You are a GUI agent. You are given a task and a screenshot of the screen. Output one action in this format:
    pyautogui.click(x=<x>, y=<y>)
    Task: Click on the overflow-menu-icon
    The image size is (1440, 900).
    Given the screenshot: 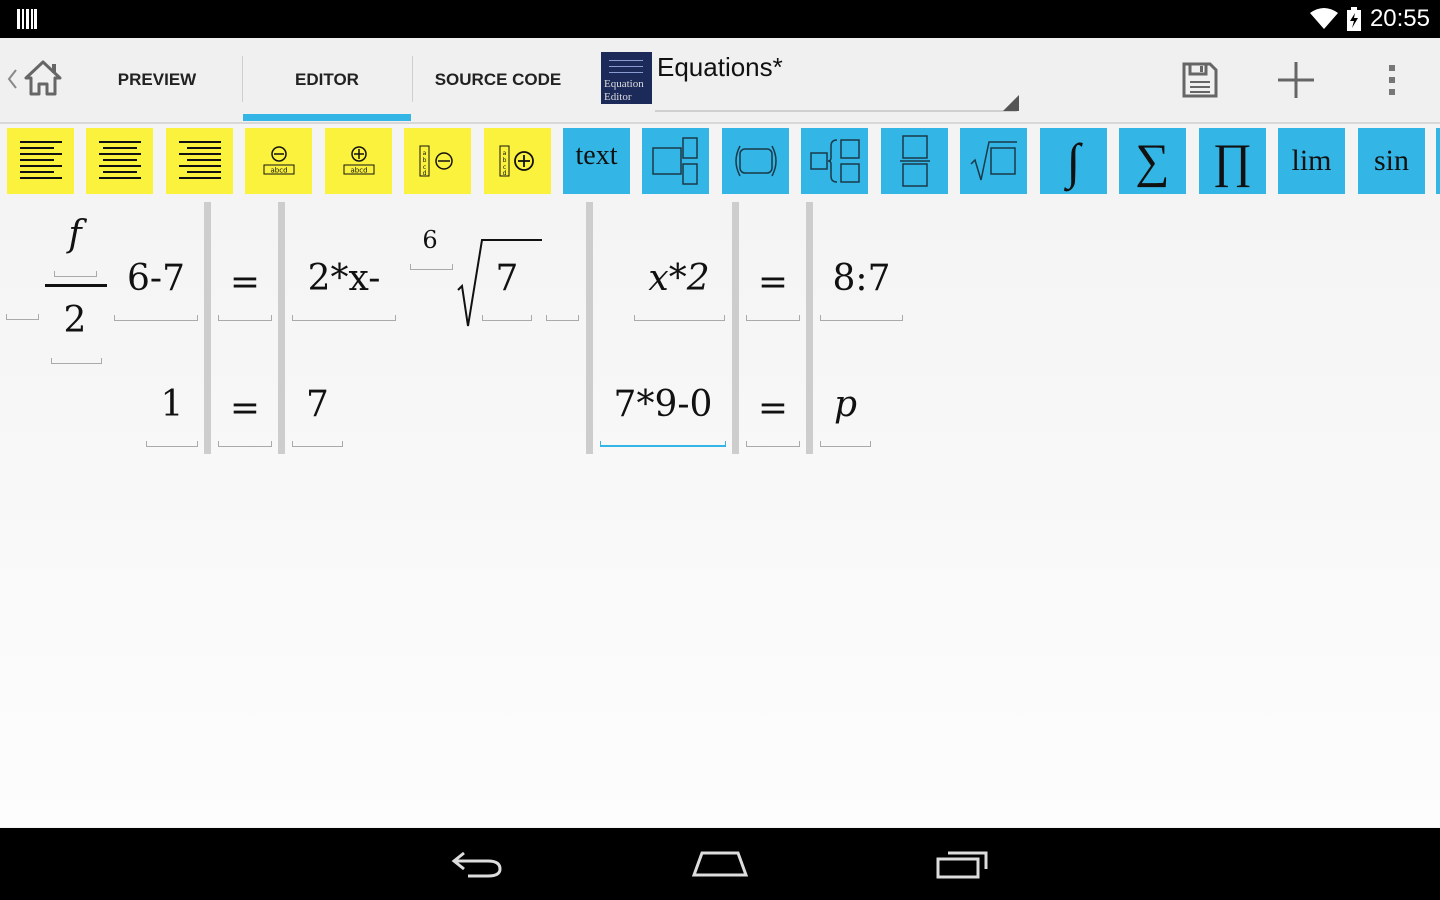 What is the action you would take?
    pyautogui.click(x=1392, y=80)
    